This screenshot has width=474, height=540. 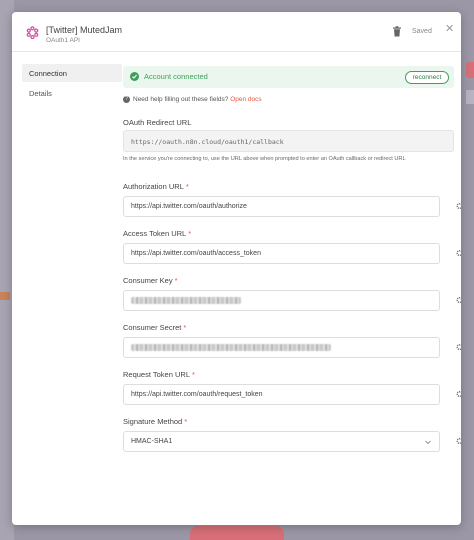 I want to click on question-icon: ?, so click(x=126, y=99).